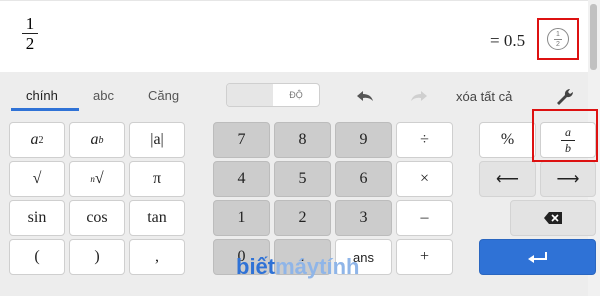 The width and height of the screenshot is (600, 296). I want to click on watermark-part1: biết, so click(256, 266).